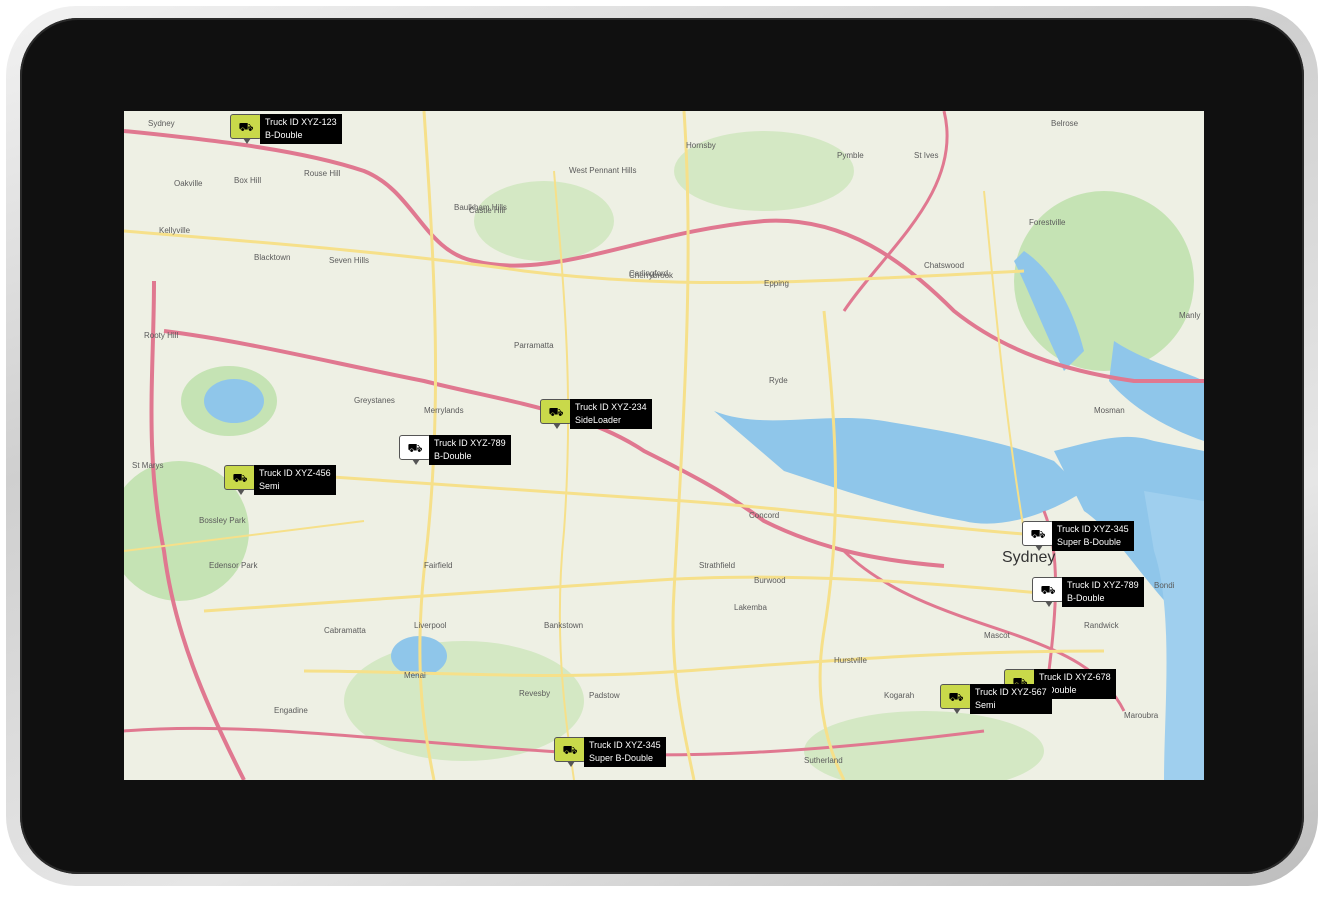  Describe the element at coordinates (291, 710) in the screenshot. I see `place-label: Engadine` at that location.